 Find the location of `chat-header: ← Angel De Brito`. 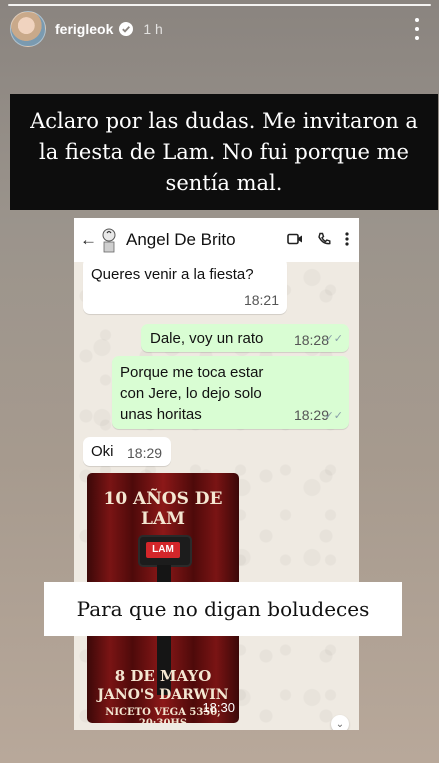

chat-header: ← Angel De Brito is located at coordinates (216, 240).